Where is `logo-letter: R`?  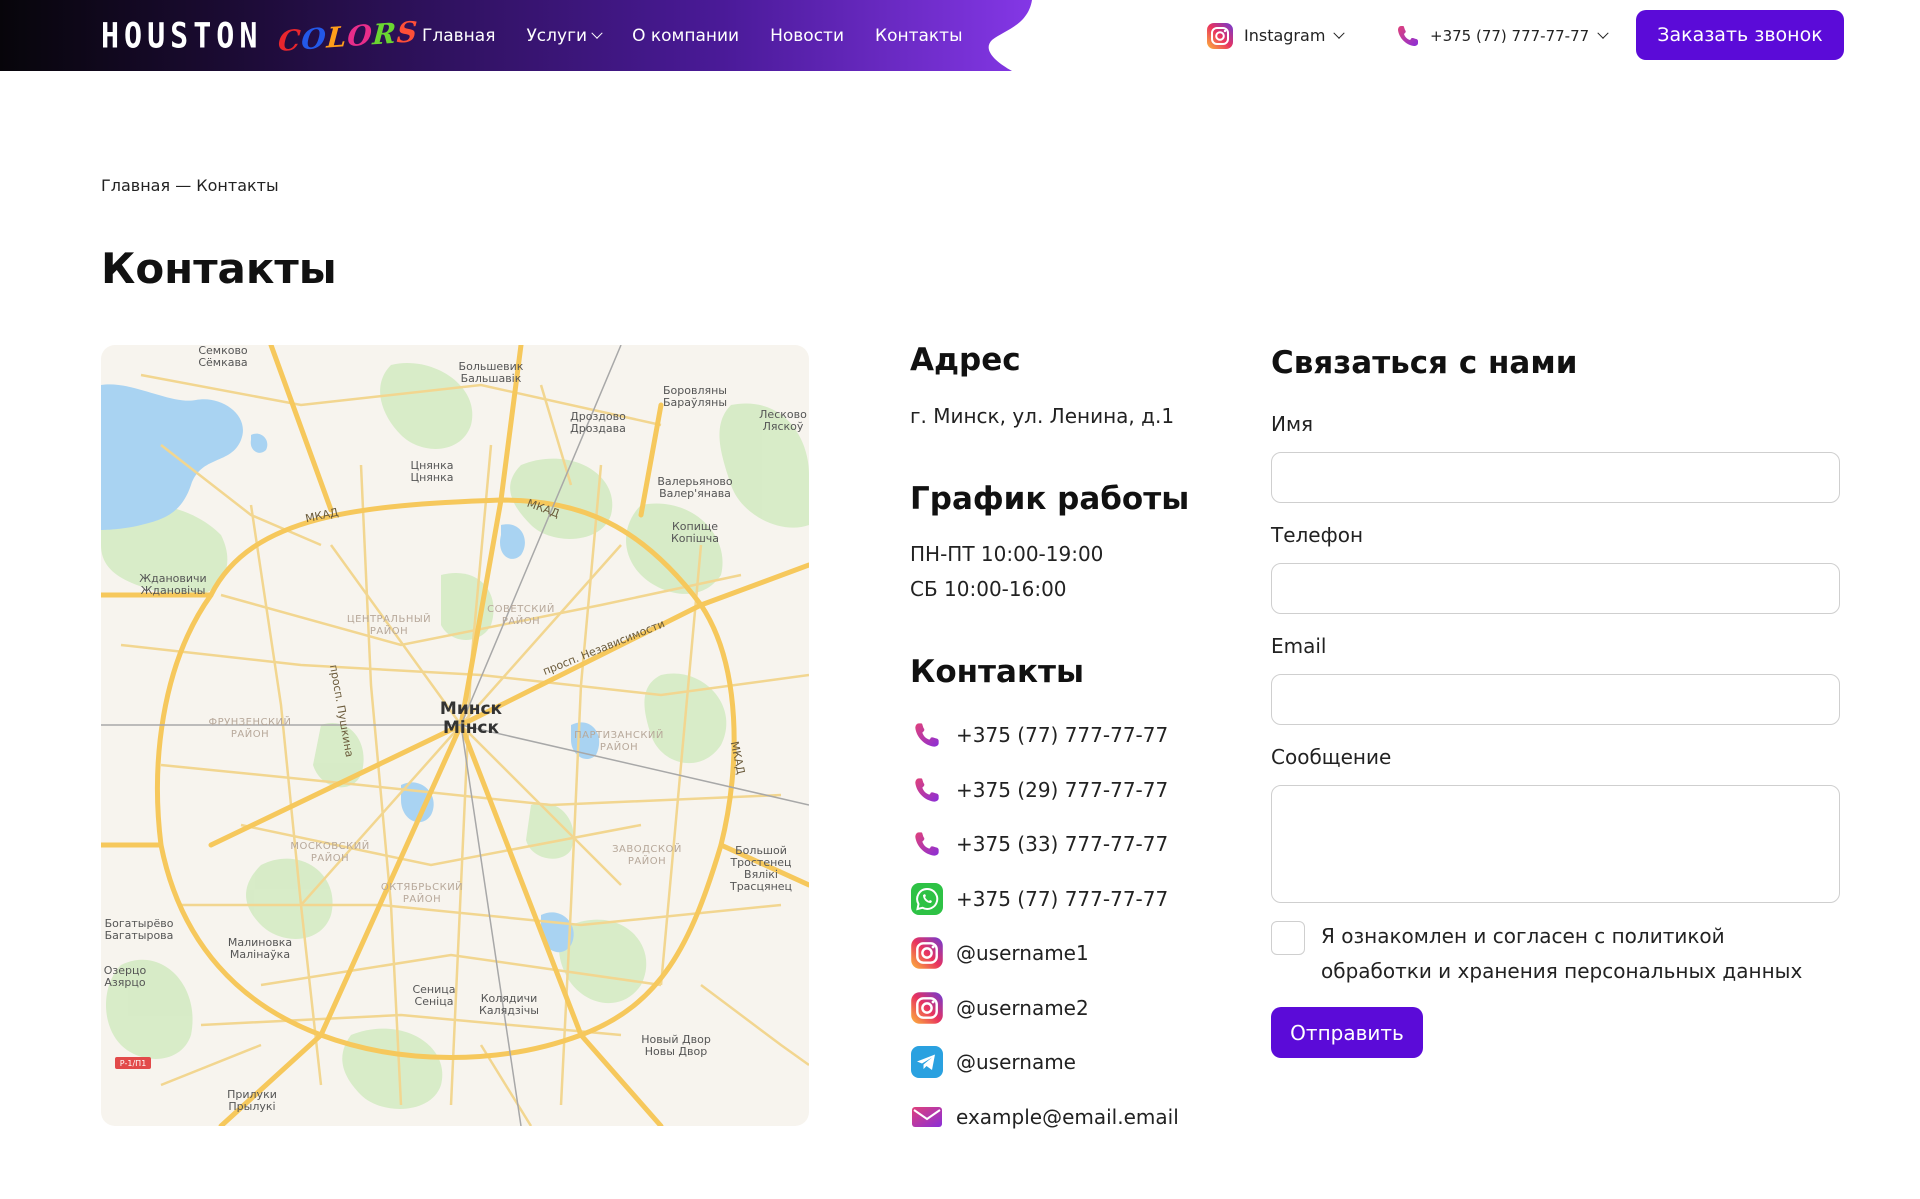
logo-letter: R is located at coordinates (385, 33).